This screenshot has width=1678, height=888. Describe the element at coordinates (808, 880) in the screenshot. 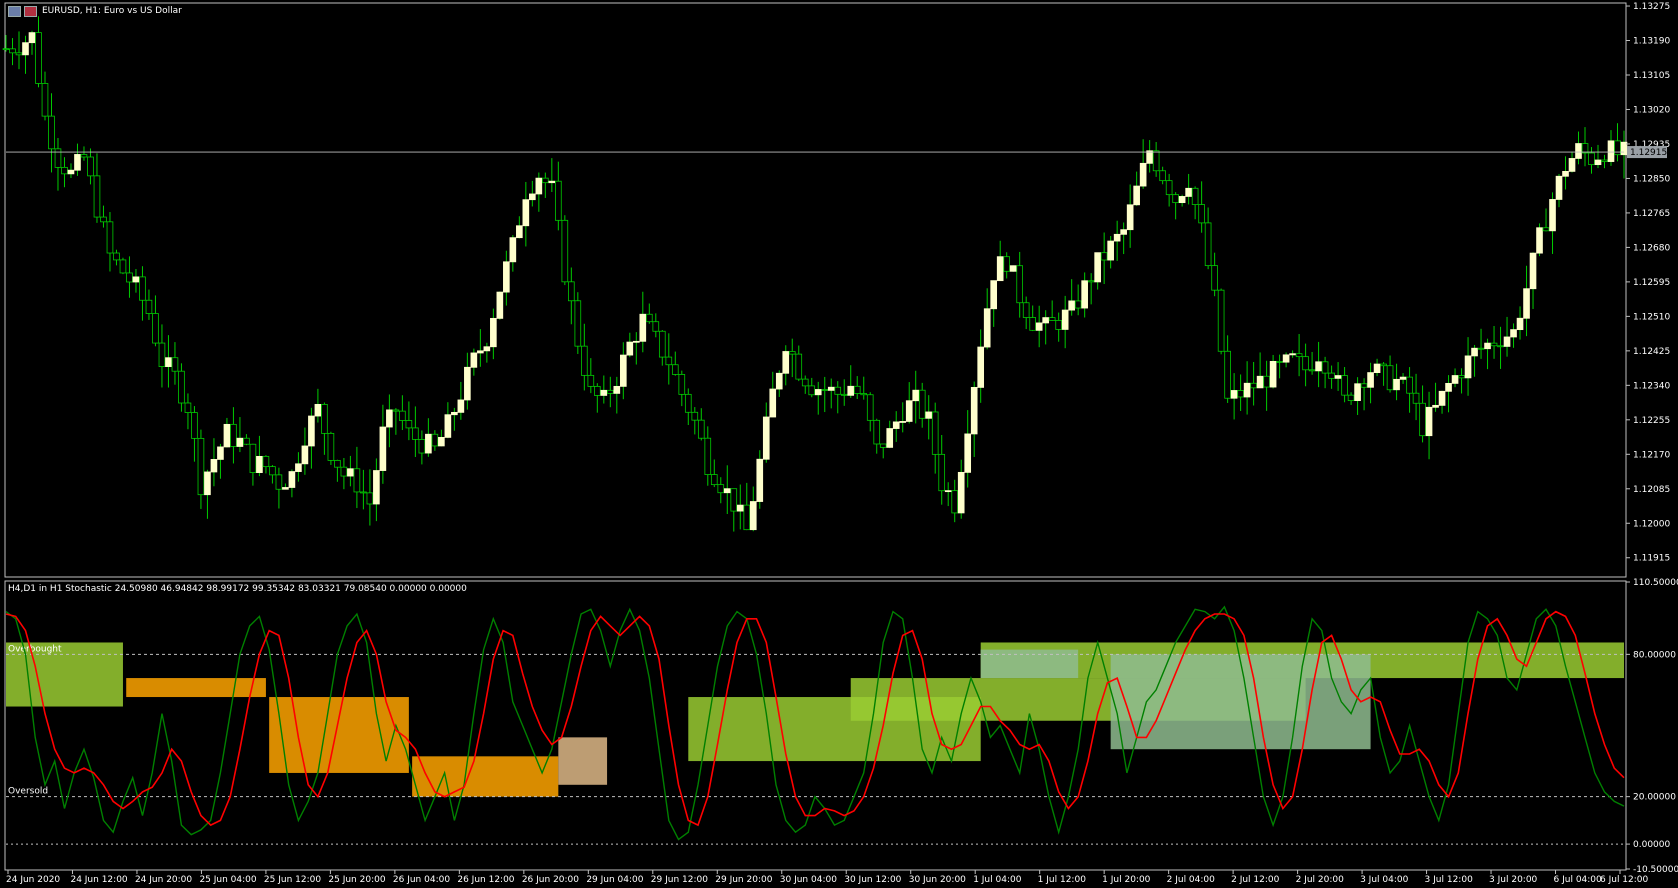

I see `time-tick-label: 30 Jun 04:00` at that location.